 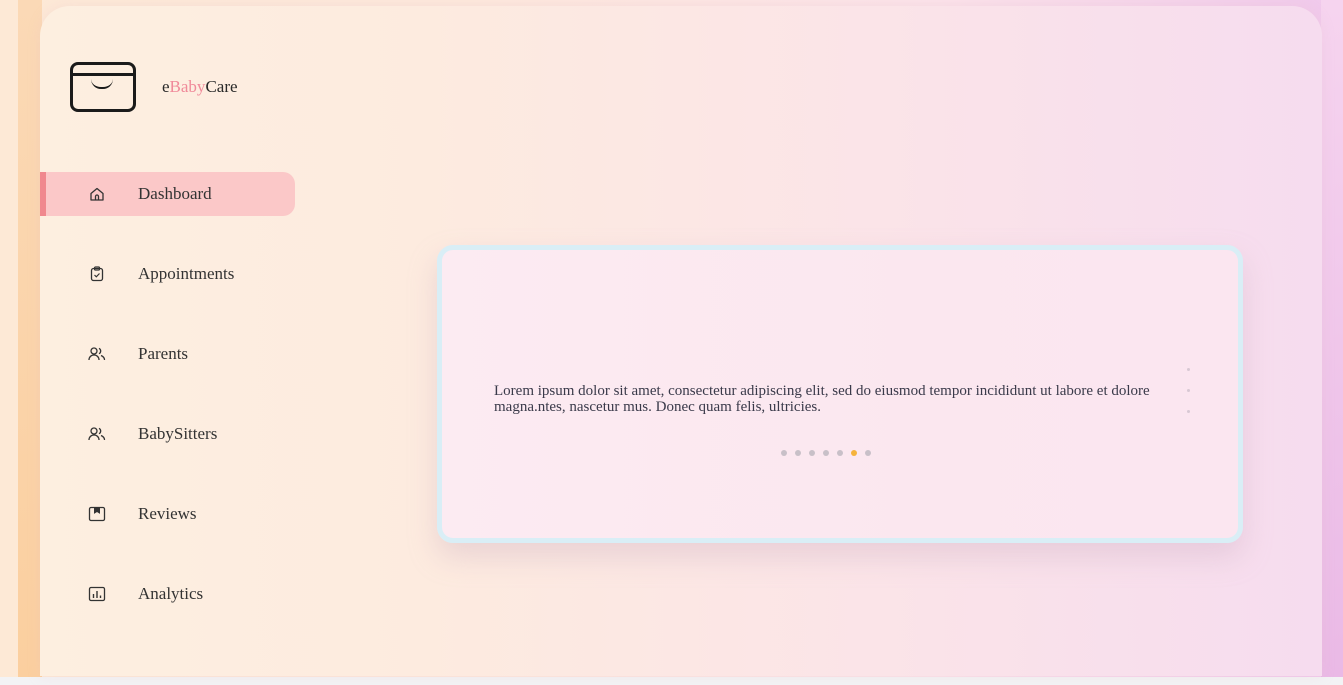 What do you see at coordinates (163, 353) in the screenshot?
I see `sidebar-item-label: Parents` at bounding box center [163, 353].